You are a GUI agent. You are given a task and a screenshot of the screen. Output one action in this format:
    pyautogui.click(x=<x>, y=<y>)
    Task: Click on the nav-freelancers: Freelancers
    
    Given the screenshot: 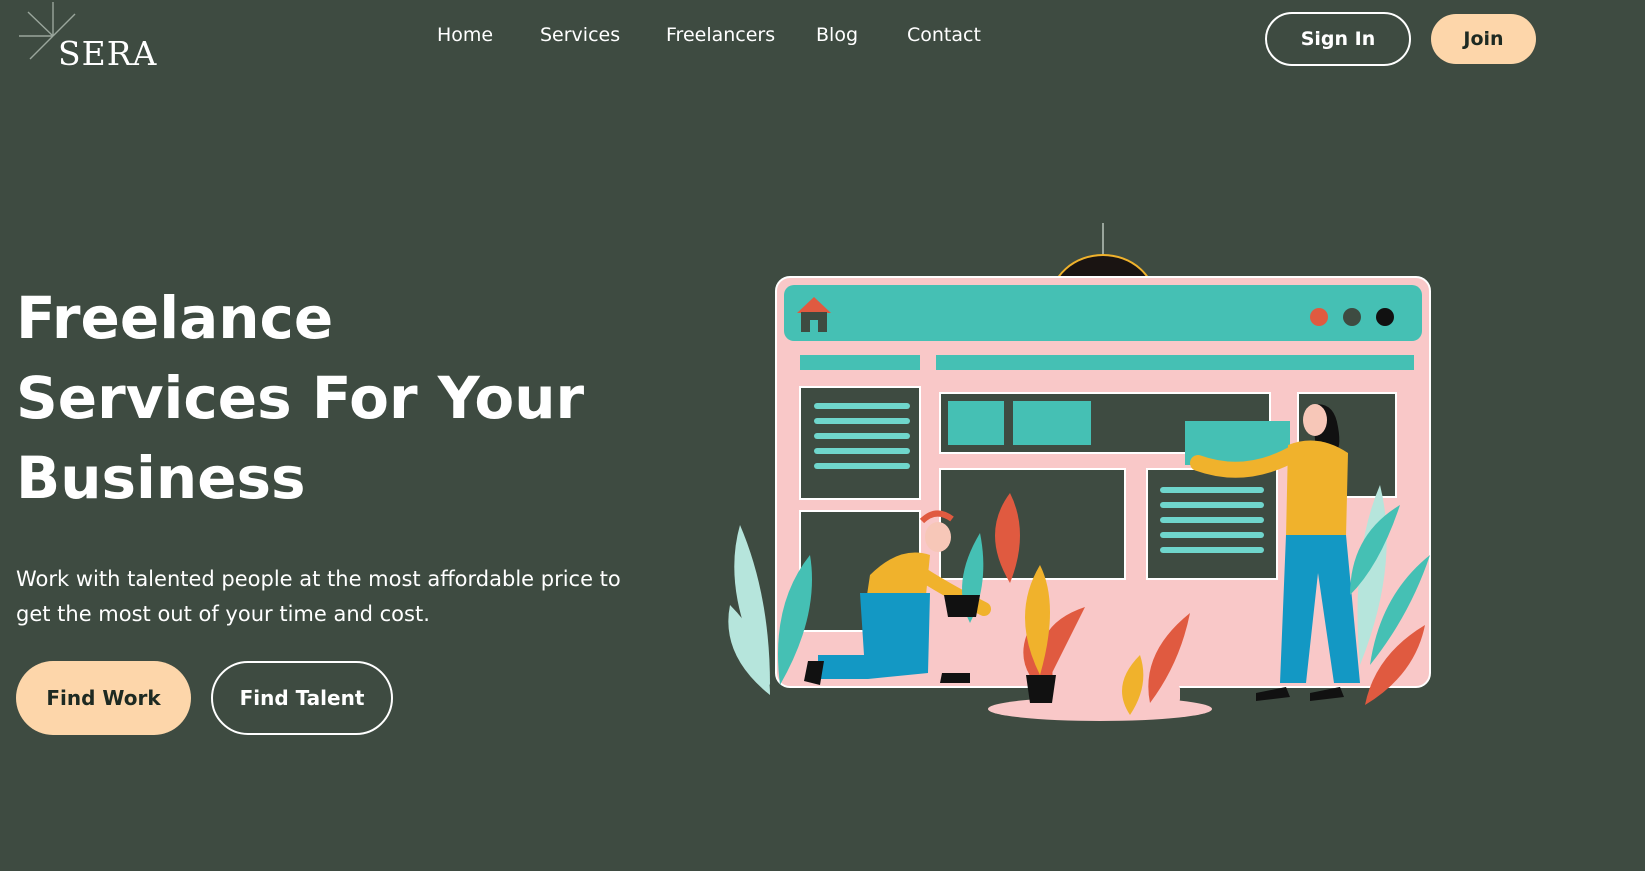 What is the action you would take?
    pyautogui.click(x=720, y=35)
    